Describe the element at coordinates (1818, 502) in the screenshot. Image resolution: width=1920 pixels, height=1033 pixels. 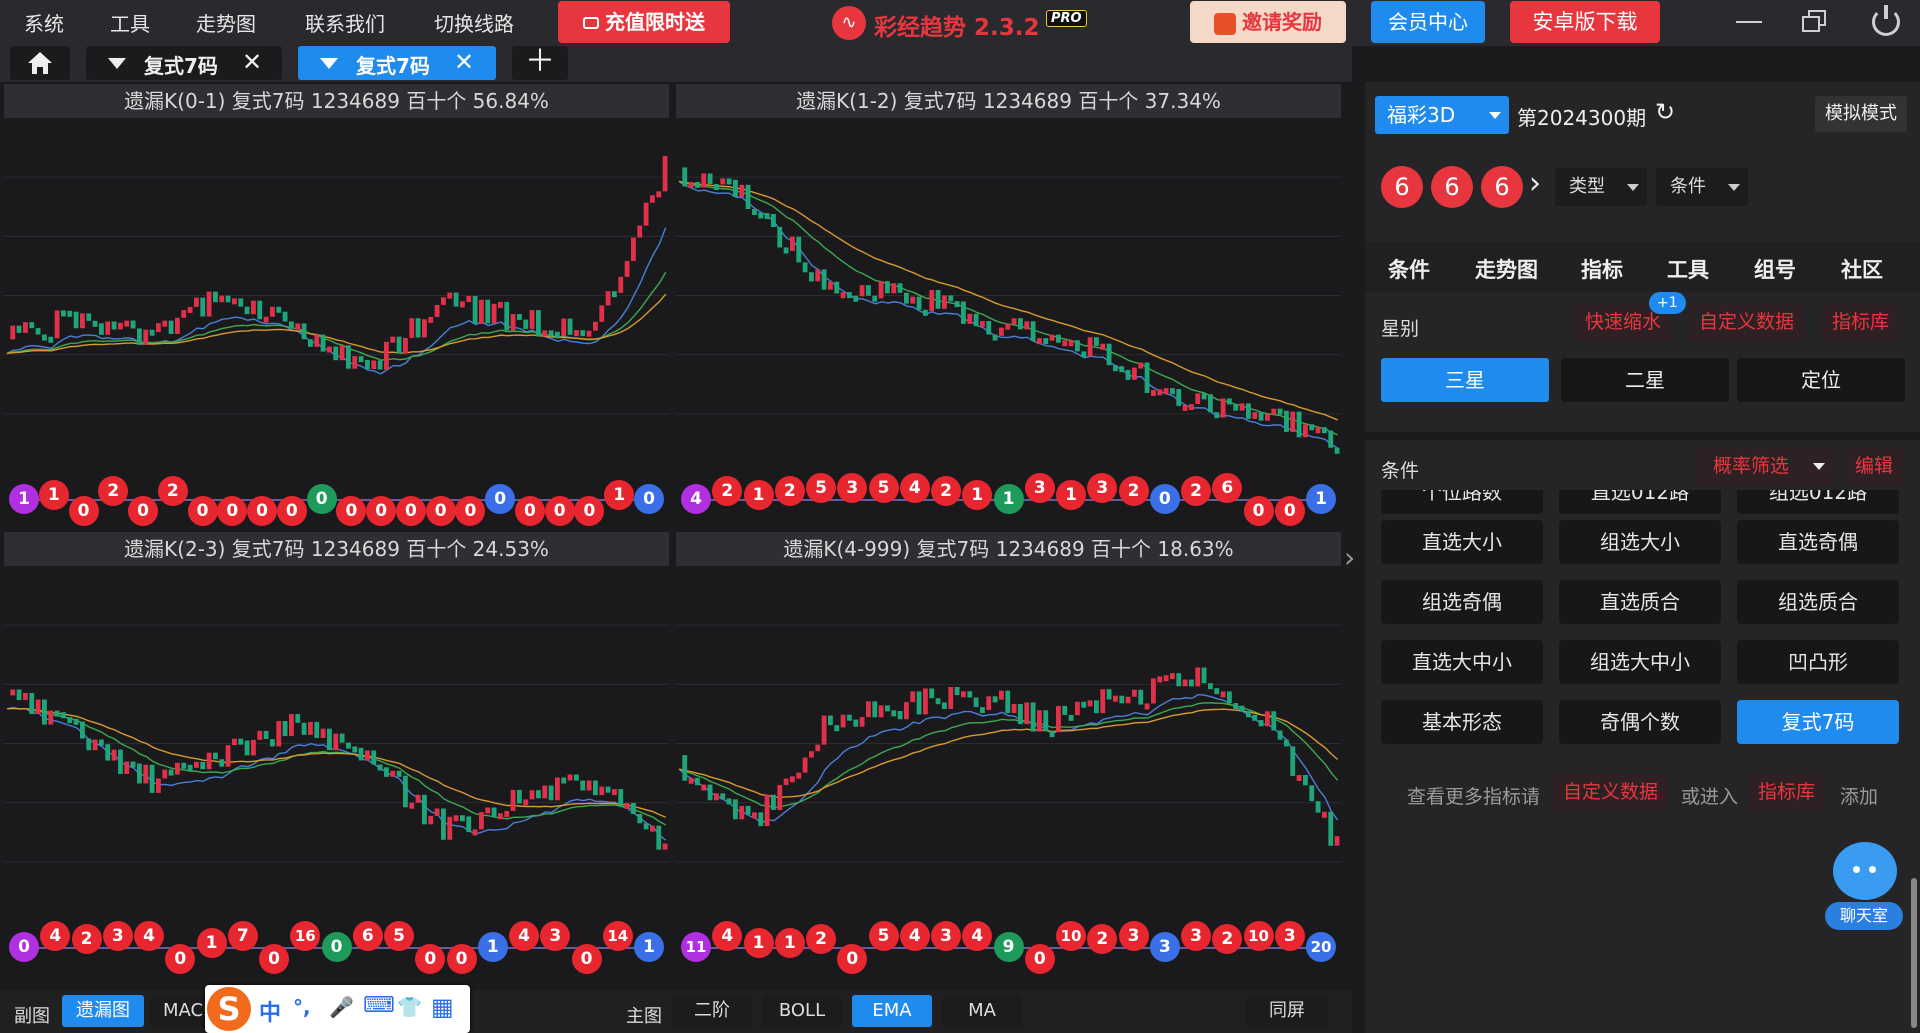
I see `condition-button: 组选012路` at that location.